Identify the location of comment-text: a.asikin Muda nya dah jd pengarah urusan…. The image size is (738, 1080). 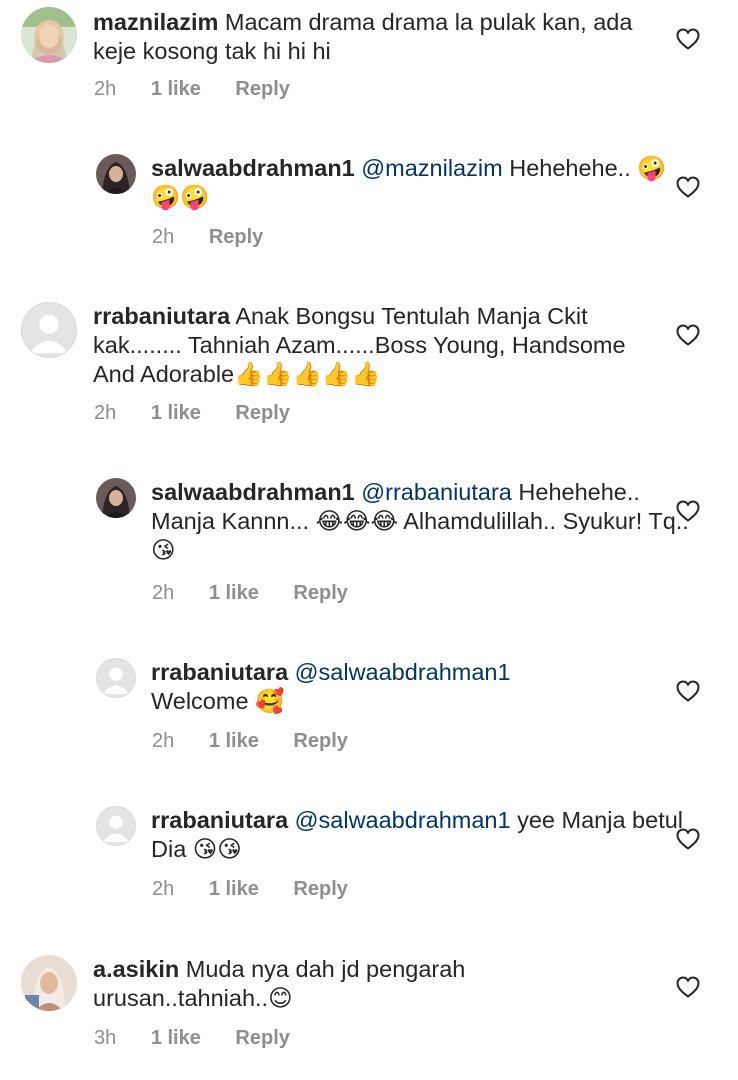
(363, 984).